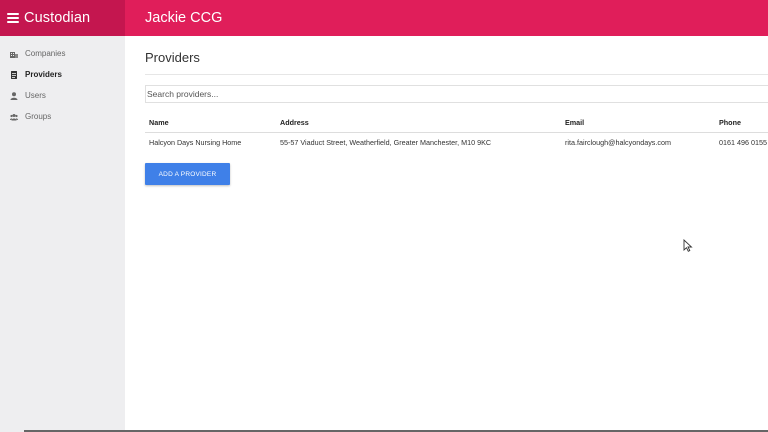 The image size is (768, 432). I want to click on sidebar-item-groups: Groups, so click(62, 116).